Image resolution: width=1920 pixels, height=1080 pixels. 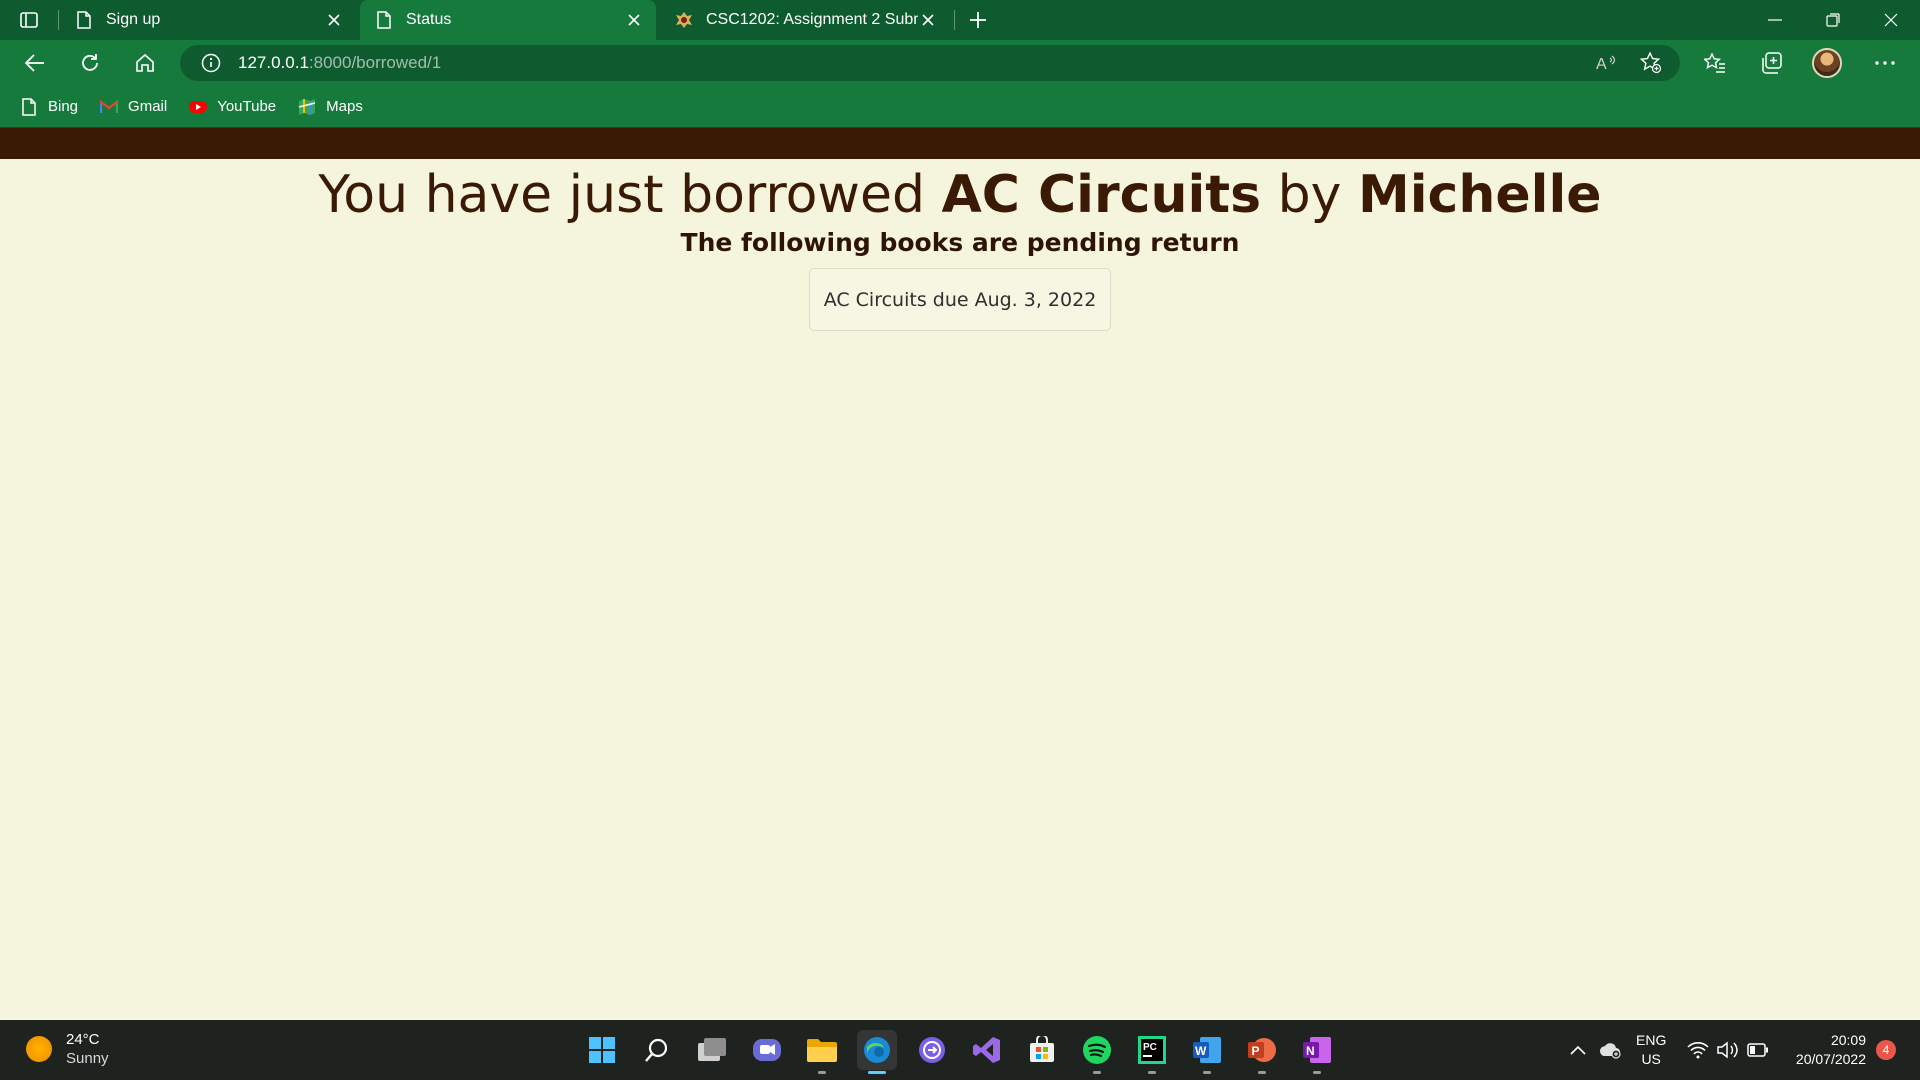 I want to click on chevron-up-icon, so click(x=1578, y=1050).